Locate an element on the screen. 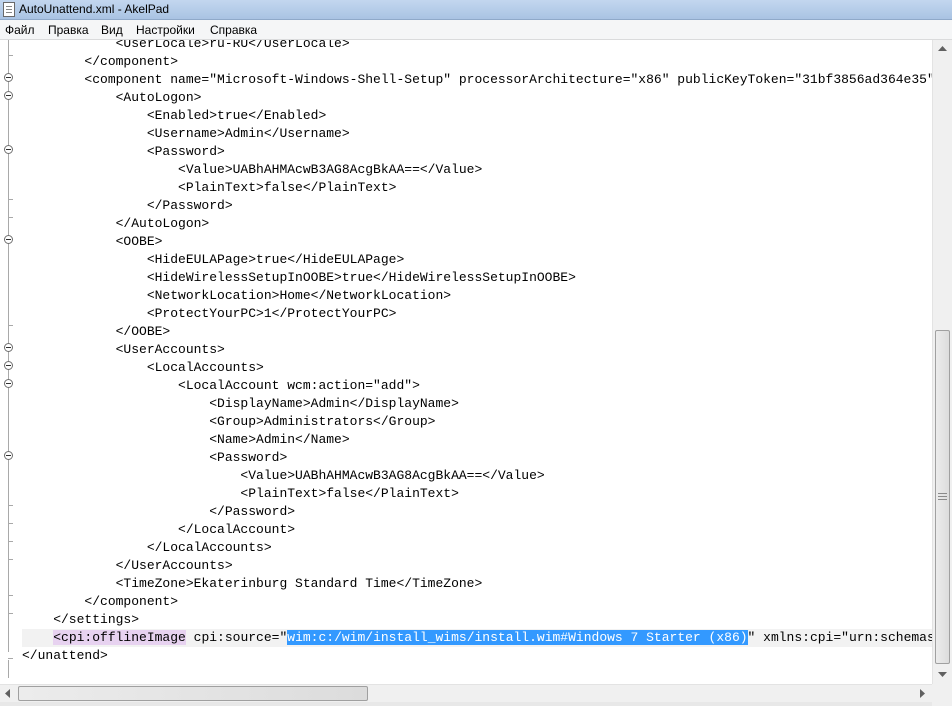  code-line: <UserLocale>ru-RU</UserLocale> is located at coordinates (186, 46).